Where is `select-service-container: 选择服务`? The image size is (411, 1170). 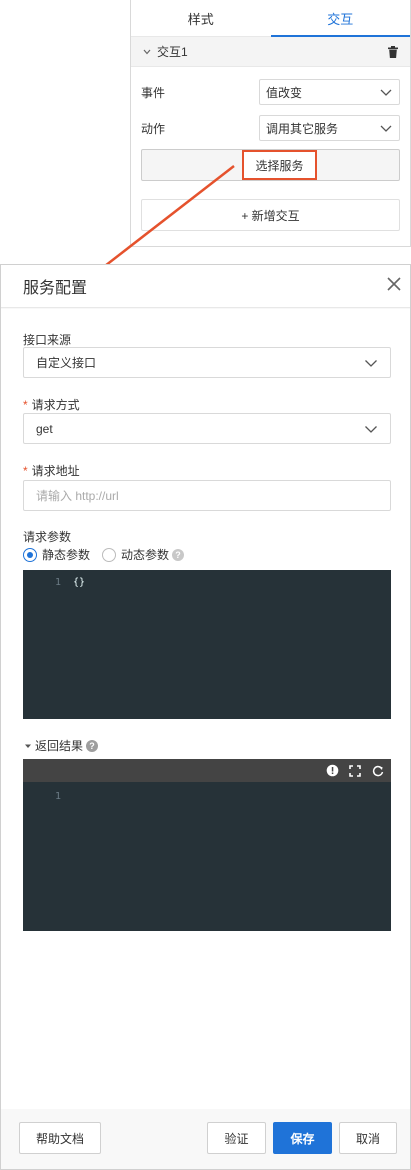 select-service-container: 选择服务 is located at coordinates (270, 165).